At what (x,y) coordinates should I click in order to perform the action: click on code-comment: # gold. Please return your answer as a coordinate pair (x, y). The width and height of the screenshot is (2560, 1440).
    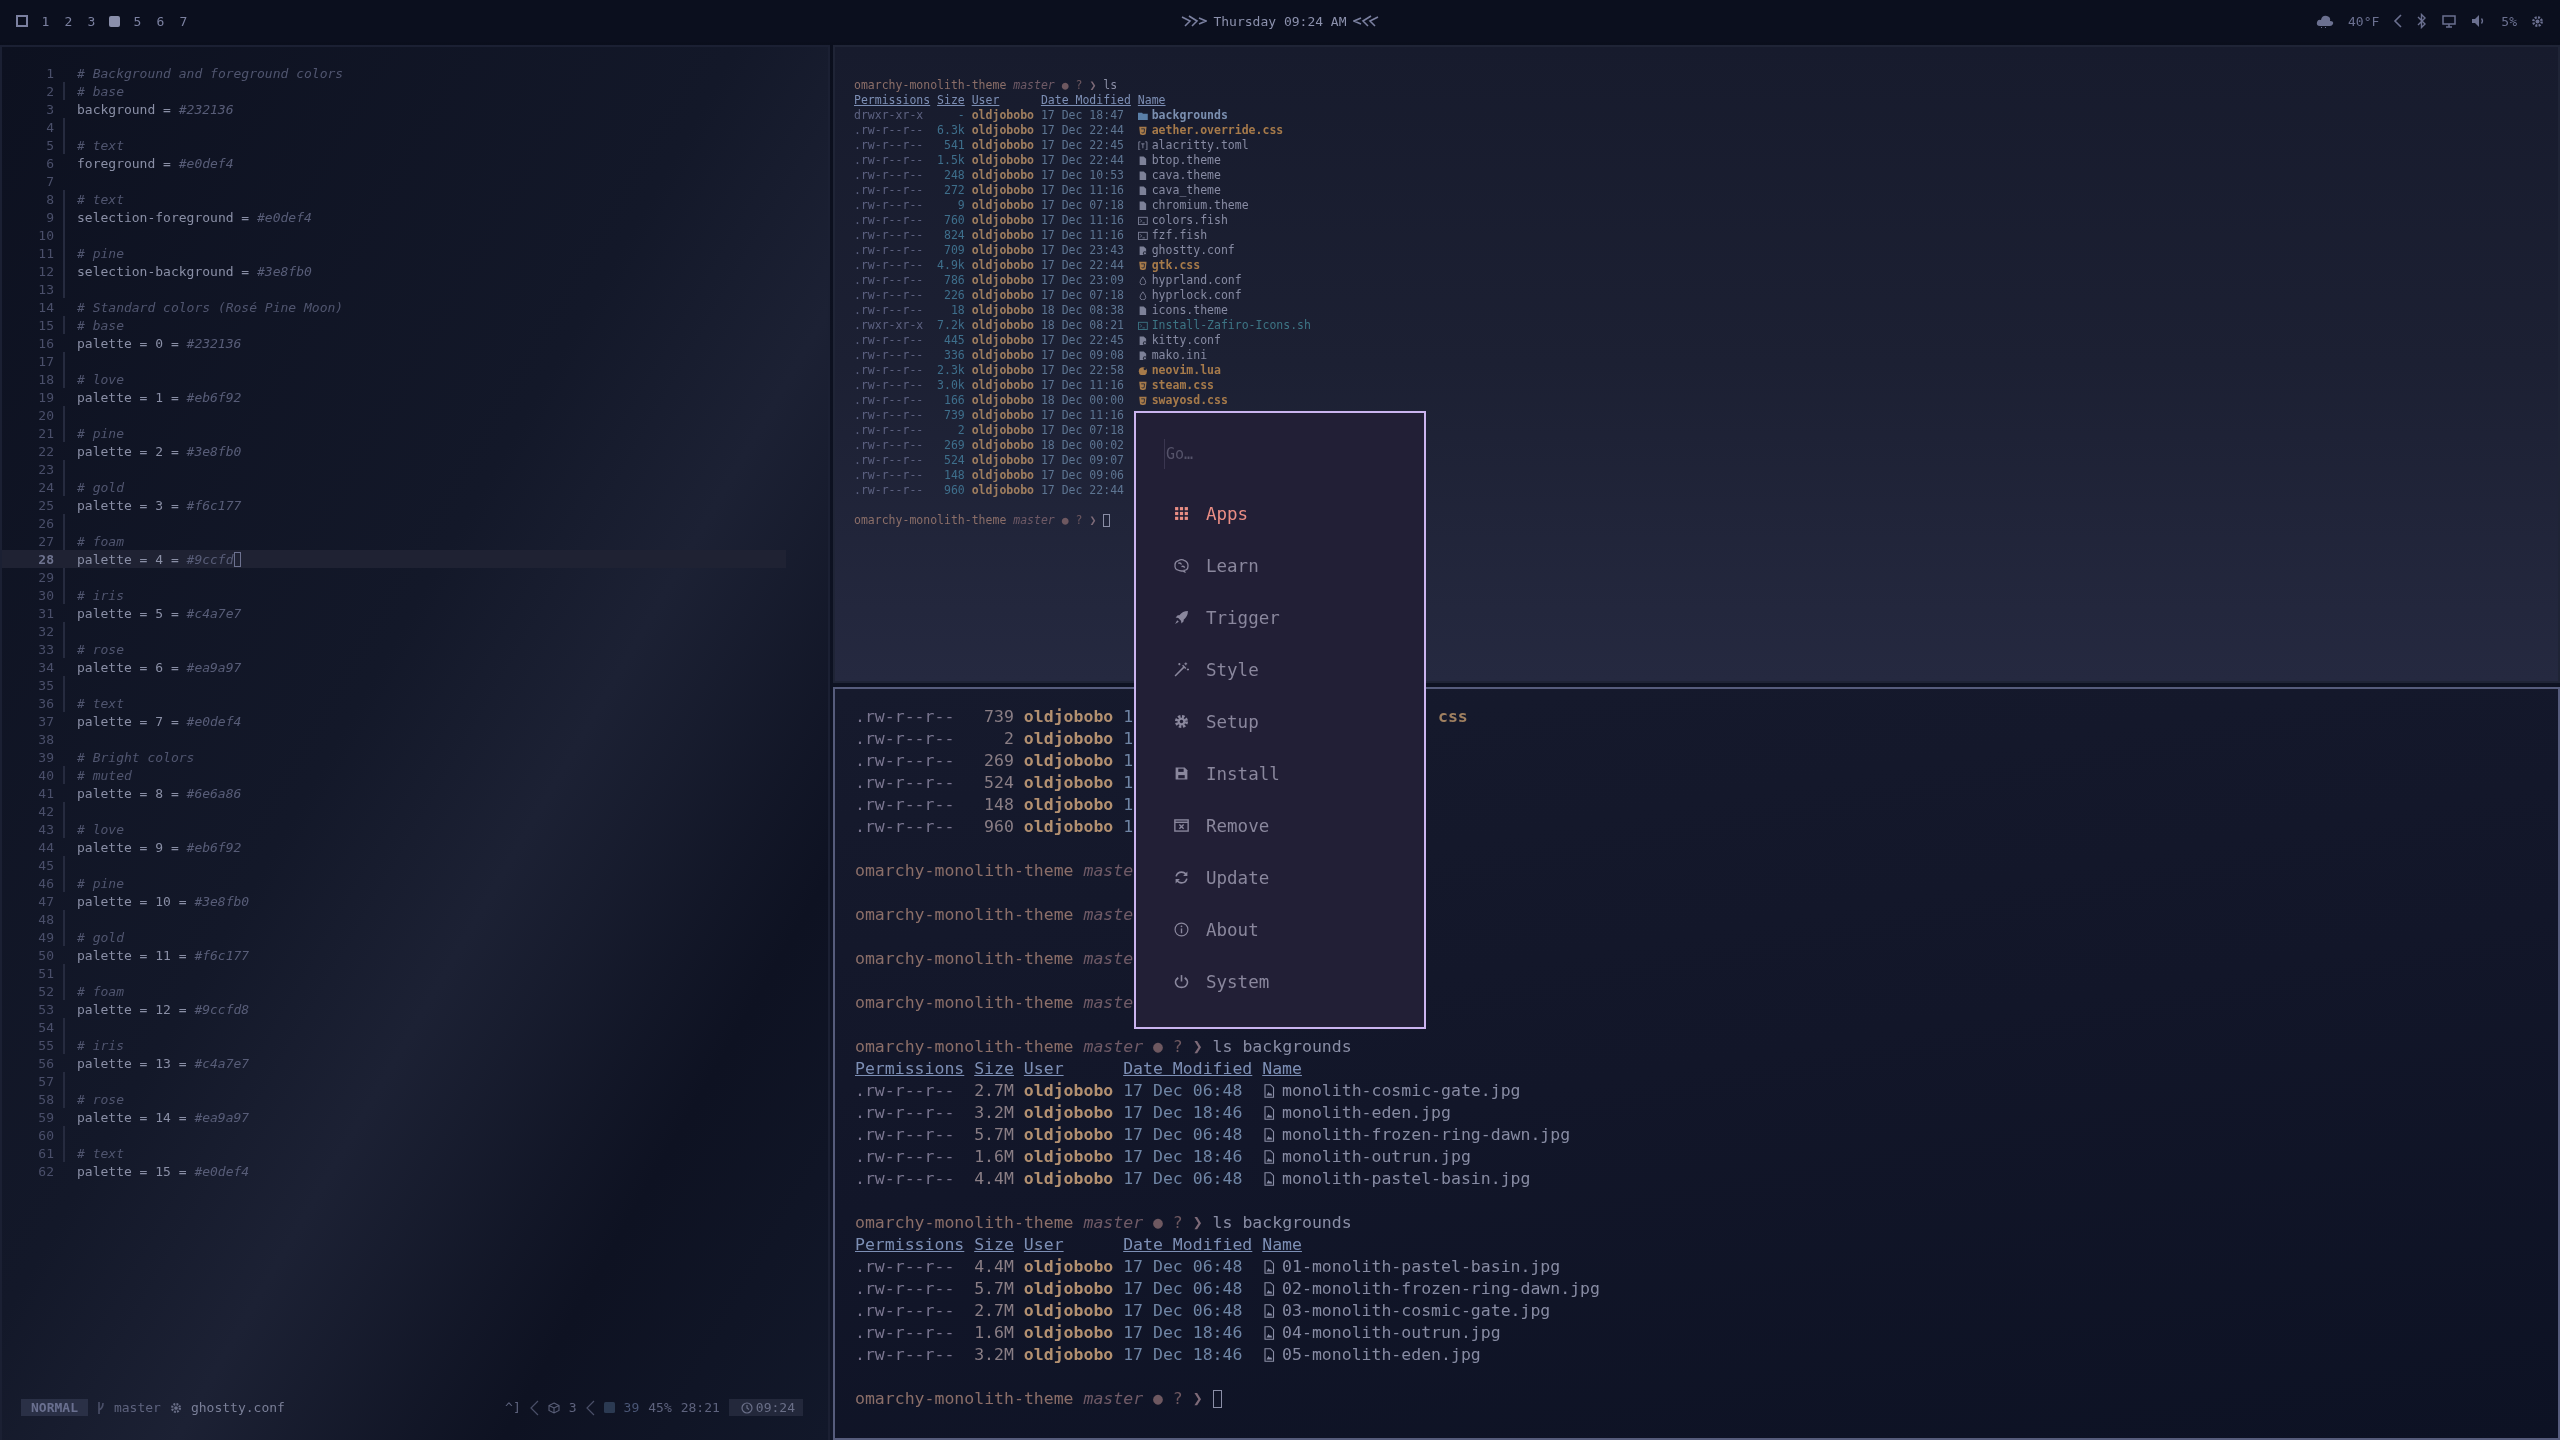
    Looking at the image, I should click on (100, 487).